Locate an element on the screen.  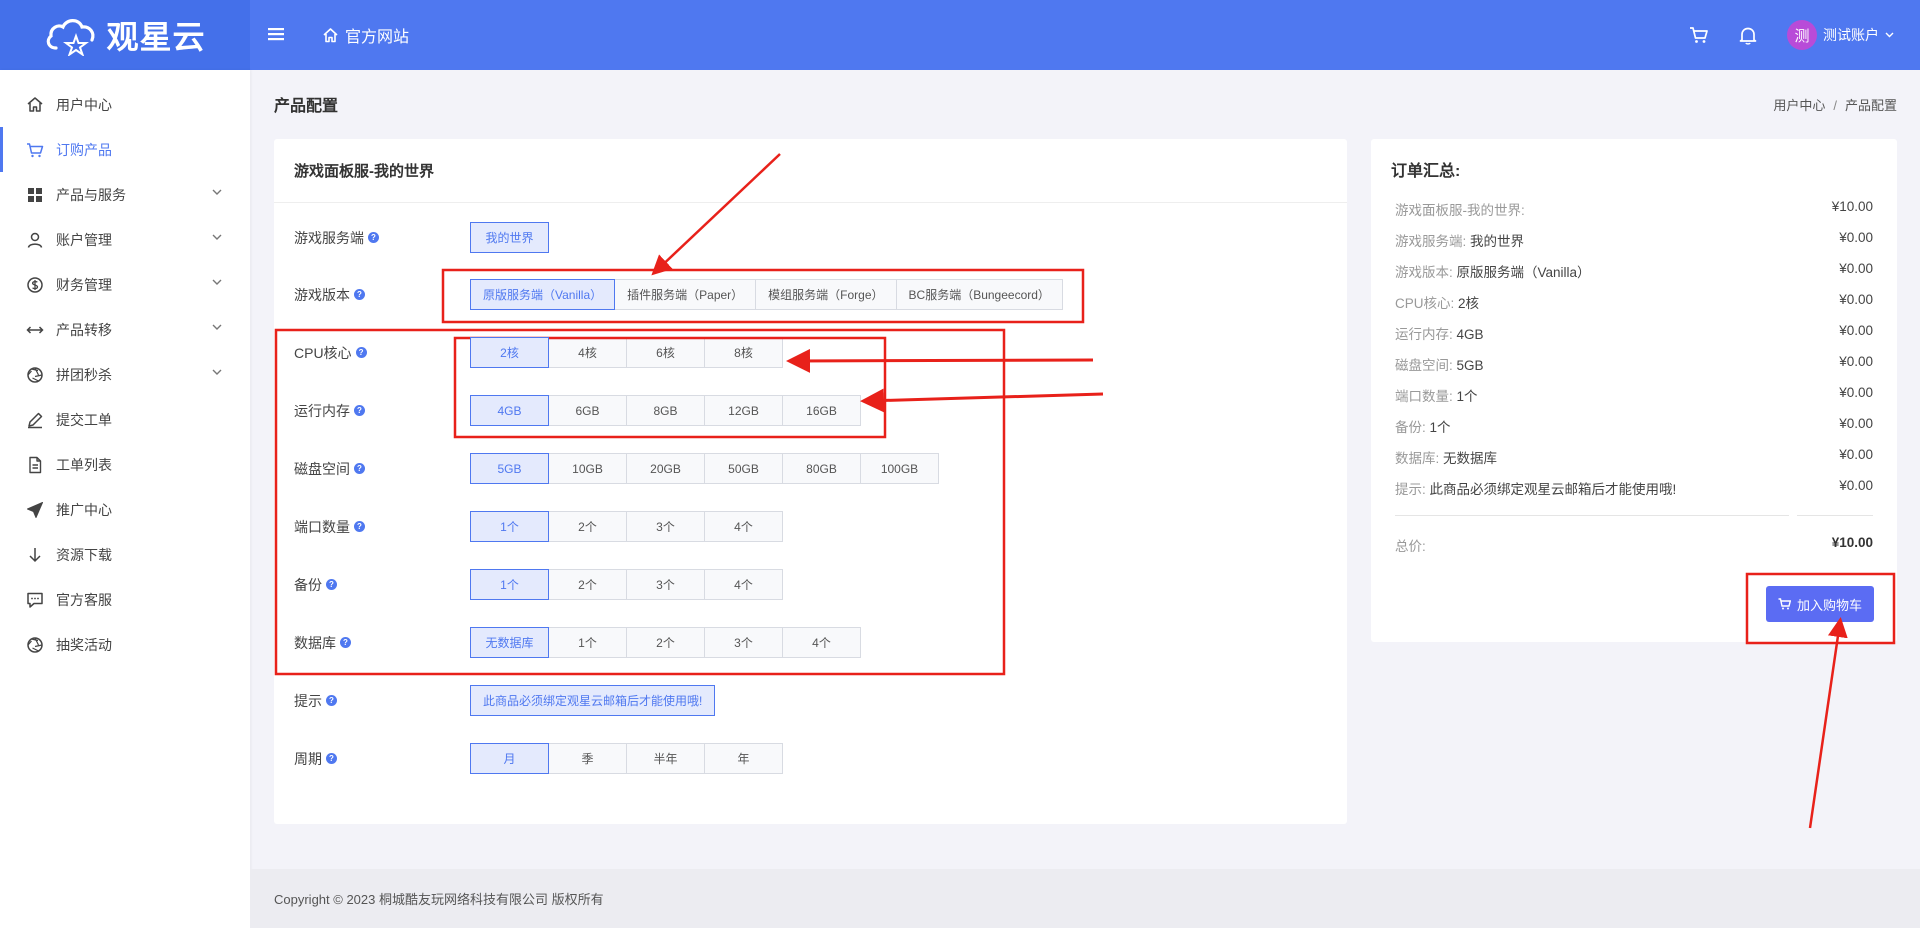
option-button: 半年 is located at coordinates (665, 758).